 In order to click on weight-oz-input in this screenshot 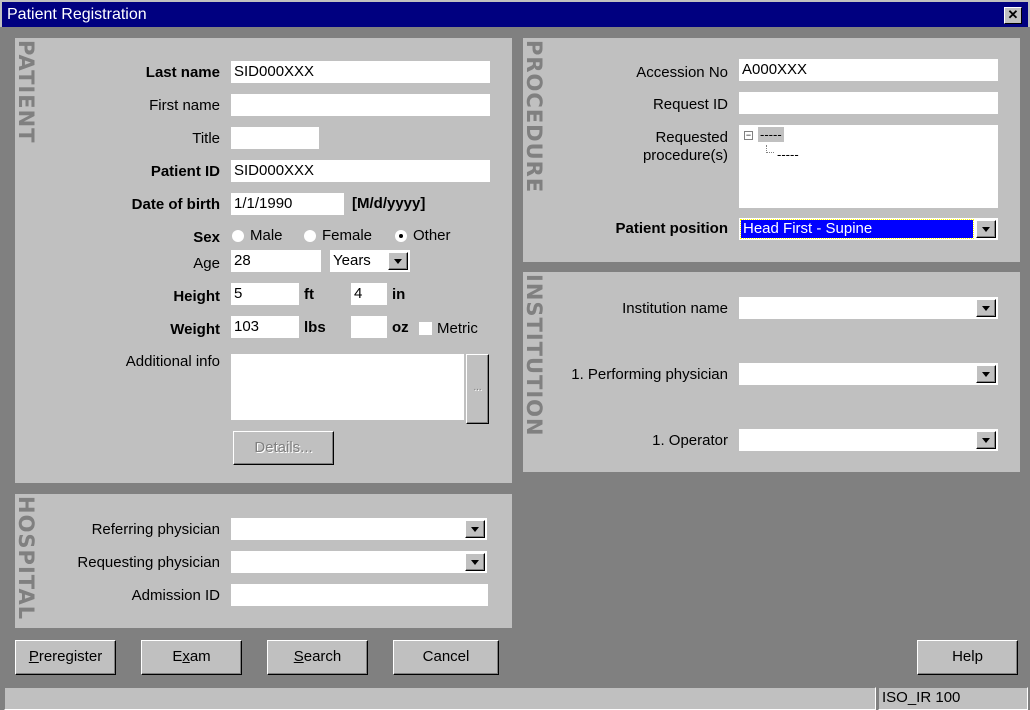, I will do `click(369, 327)`.